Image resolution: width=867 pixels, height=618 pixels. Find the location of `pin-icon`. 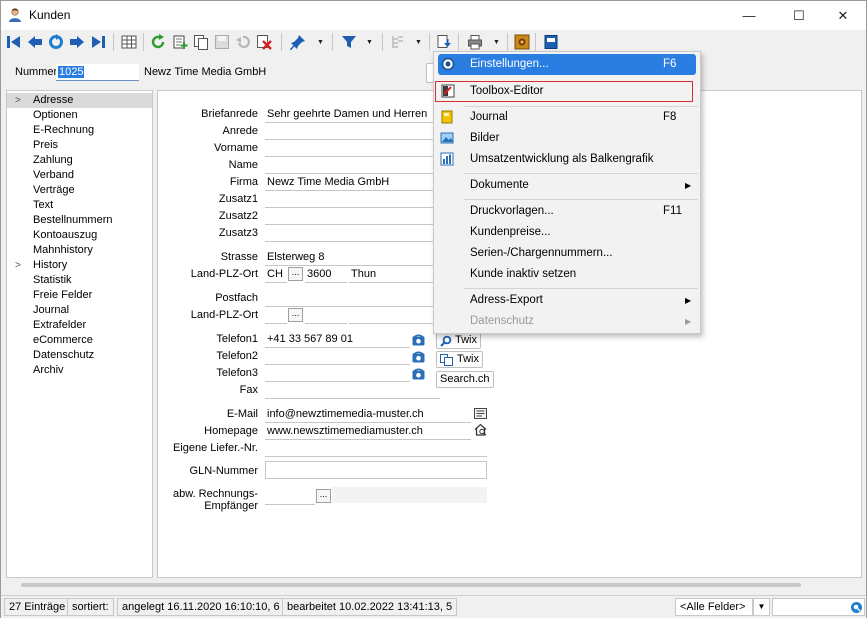

pin-icon is located at coordinates (298, 42).